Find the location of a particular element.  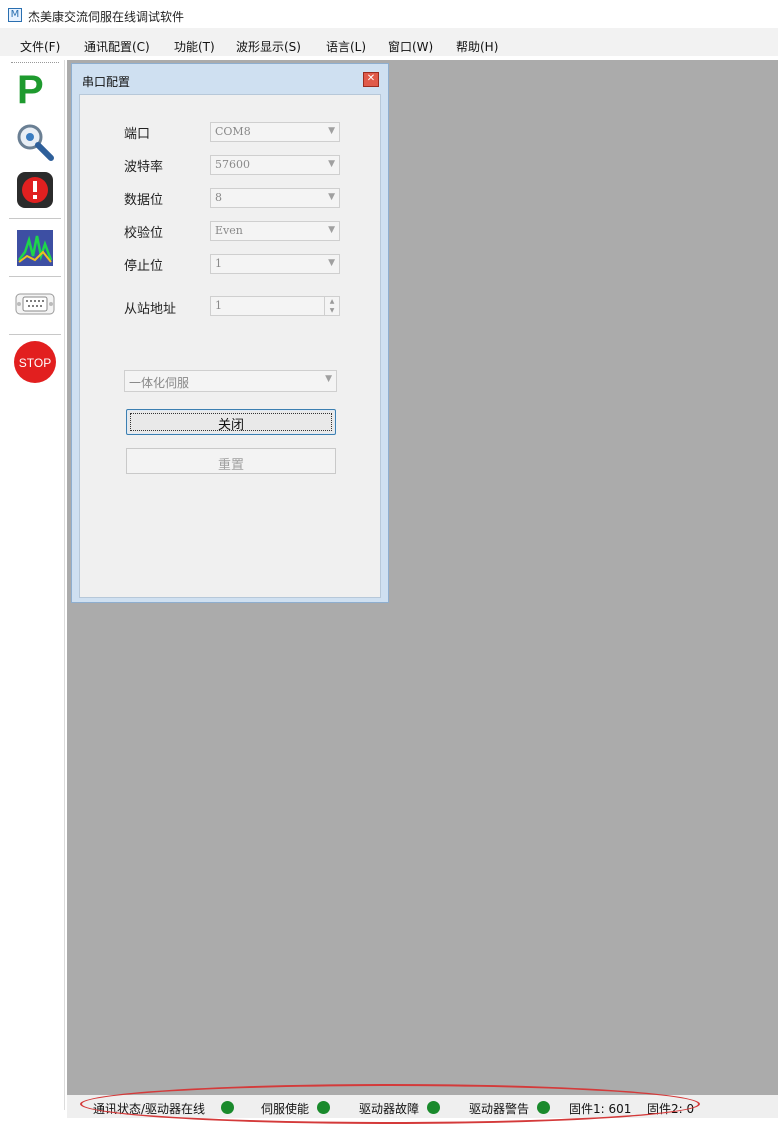

baud-value: 57600 is located at coordinates (232, 164).